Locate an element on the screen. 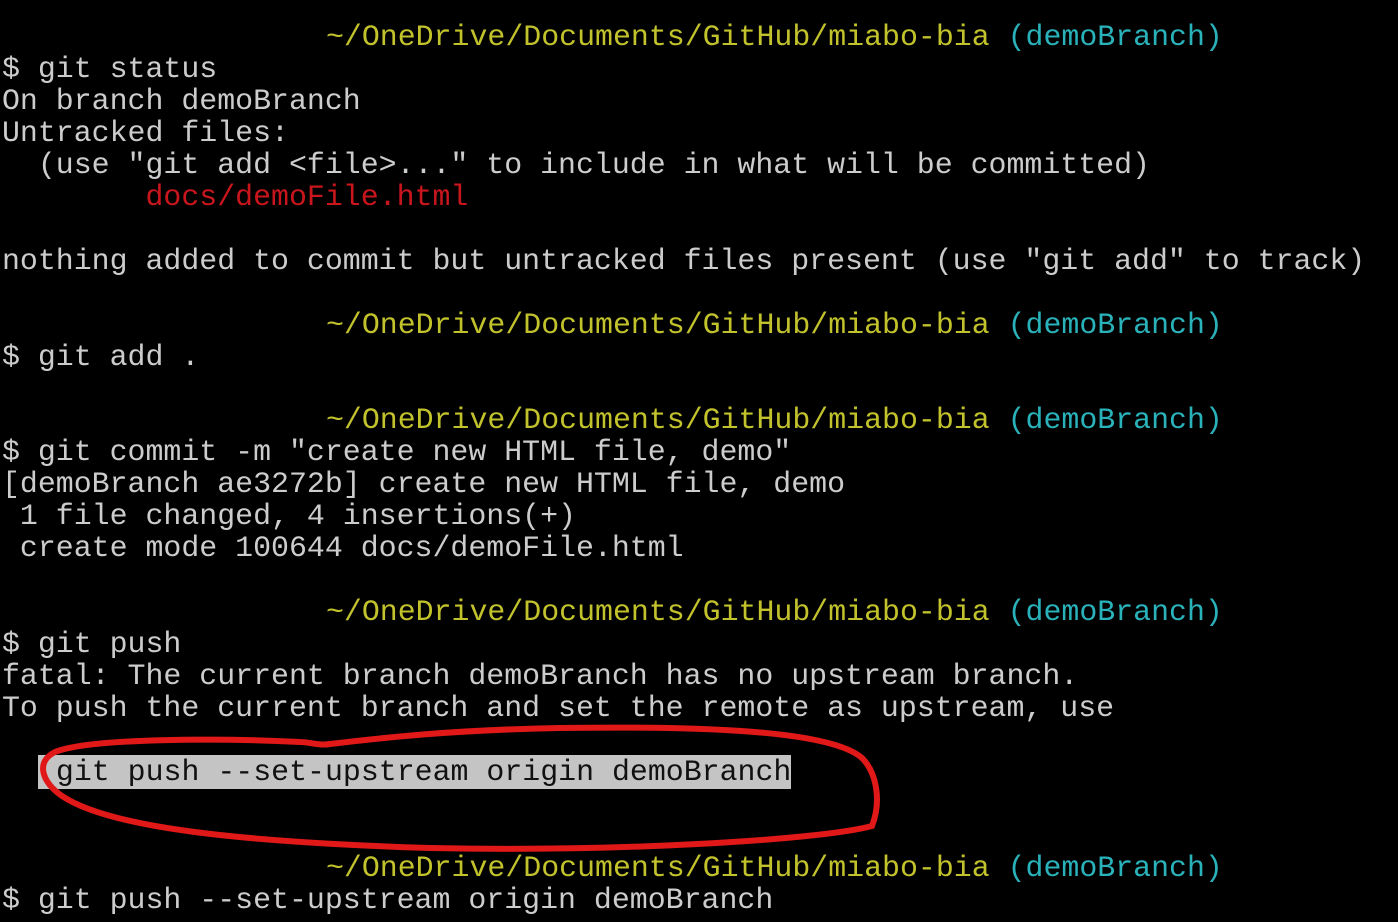 This screenshot has width=1398, height=922. output-line: On branch demoBranch is located at coordinates (181, 101).